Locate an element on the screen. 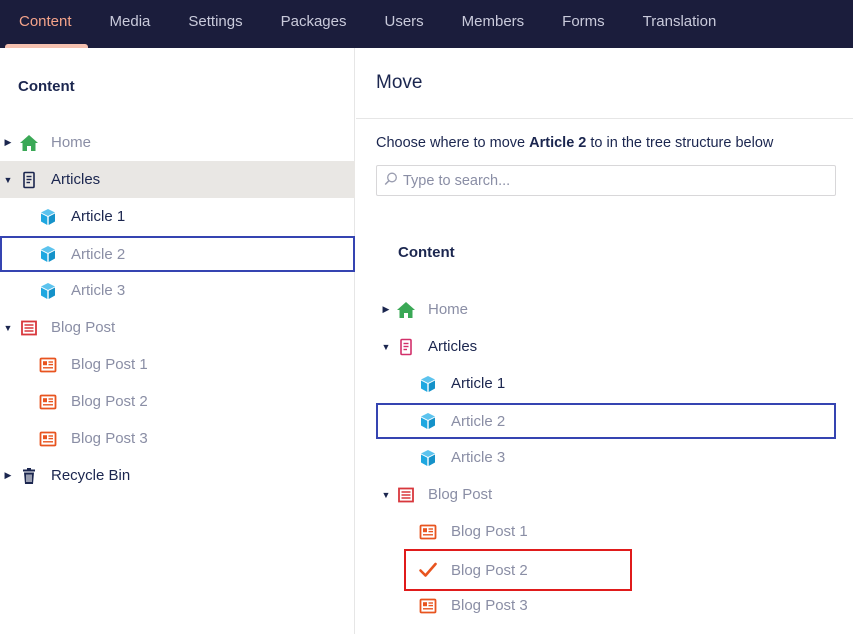 This screenshot has height=634, width=853. tab-users: Users is located at coordinates (403, 24).